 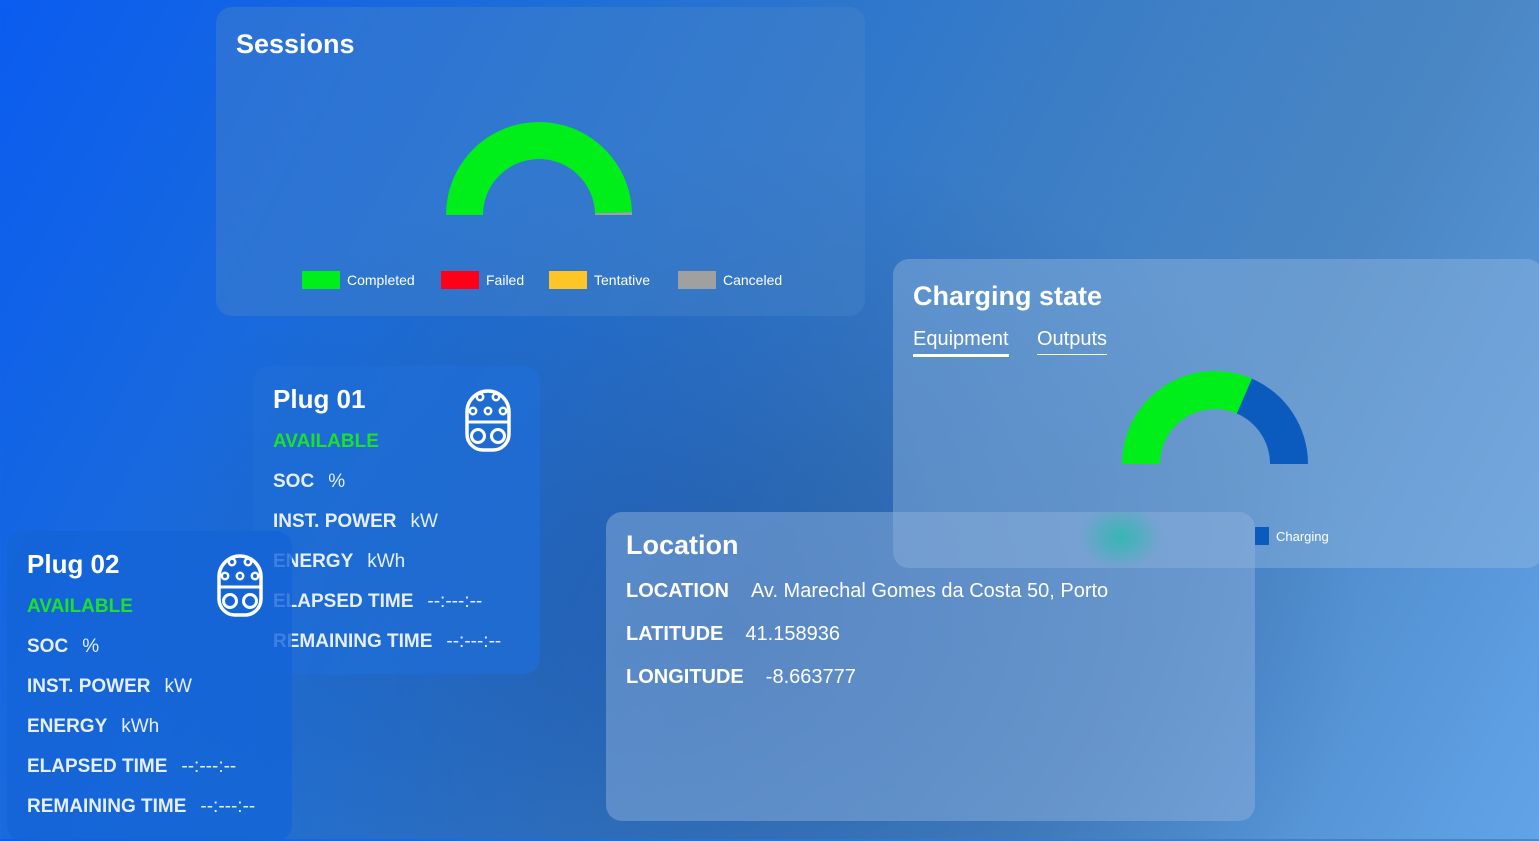 I want to click on location-row-latitude: LATITUDE 41.158936, so click(x=733, y=634).